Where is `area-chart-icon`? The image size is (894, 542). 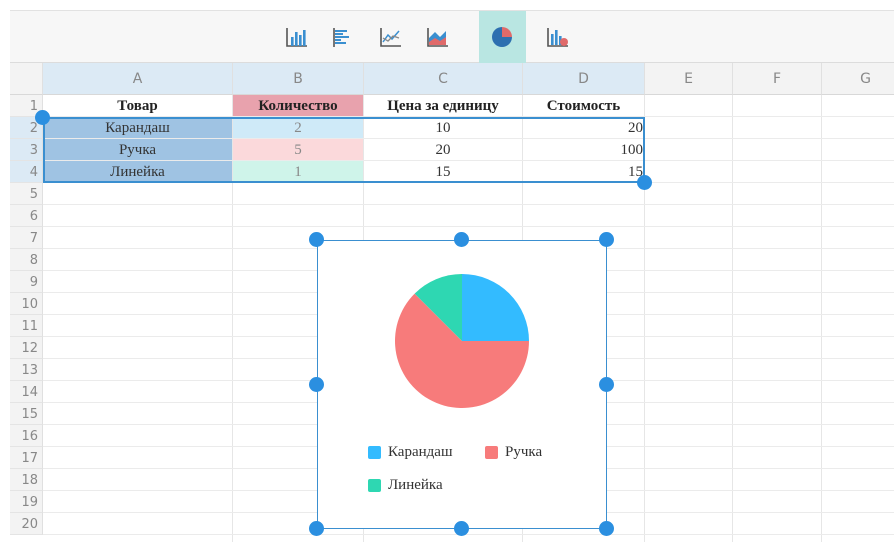
area-chart-icon is located at coordinates (437, 37).